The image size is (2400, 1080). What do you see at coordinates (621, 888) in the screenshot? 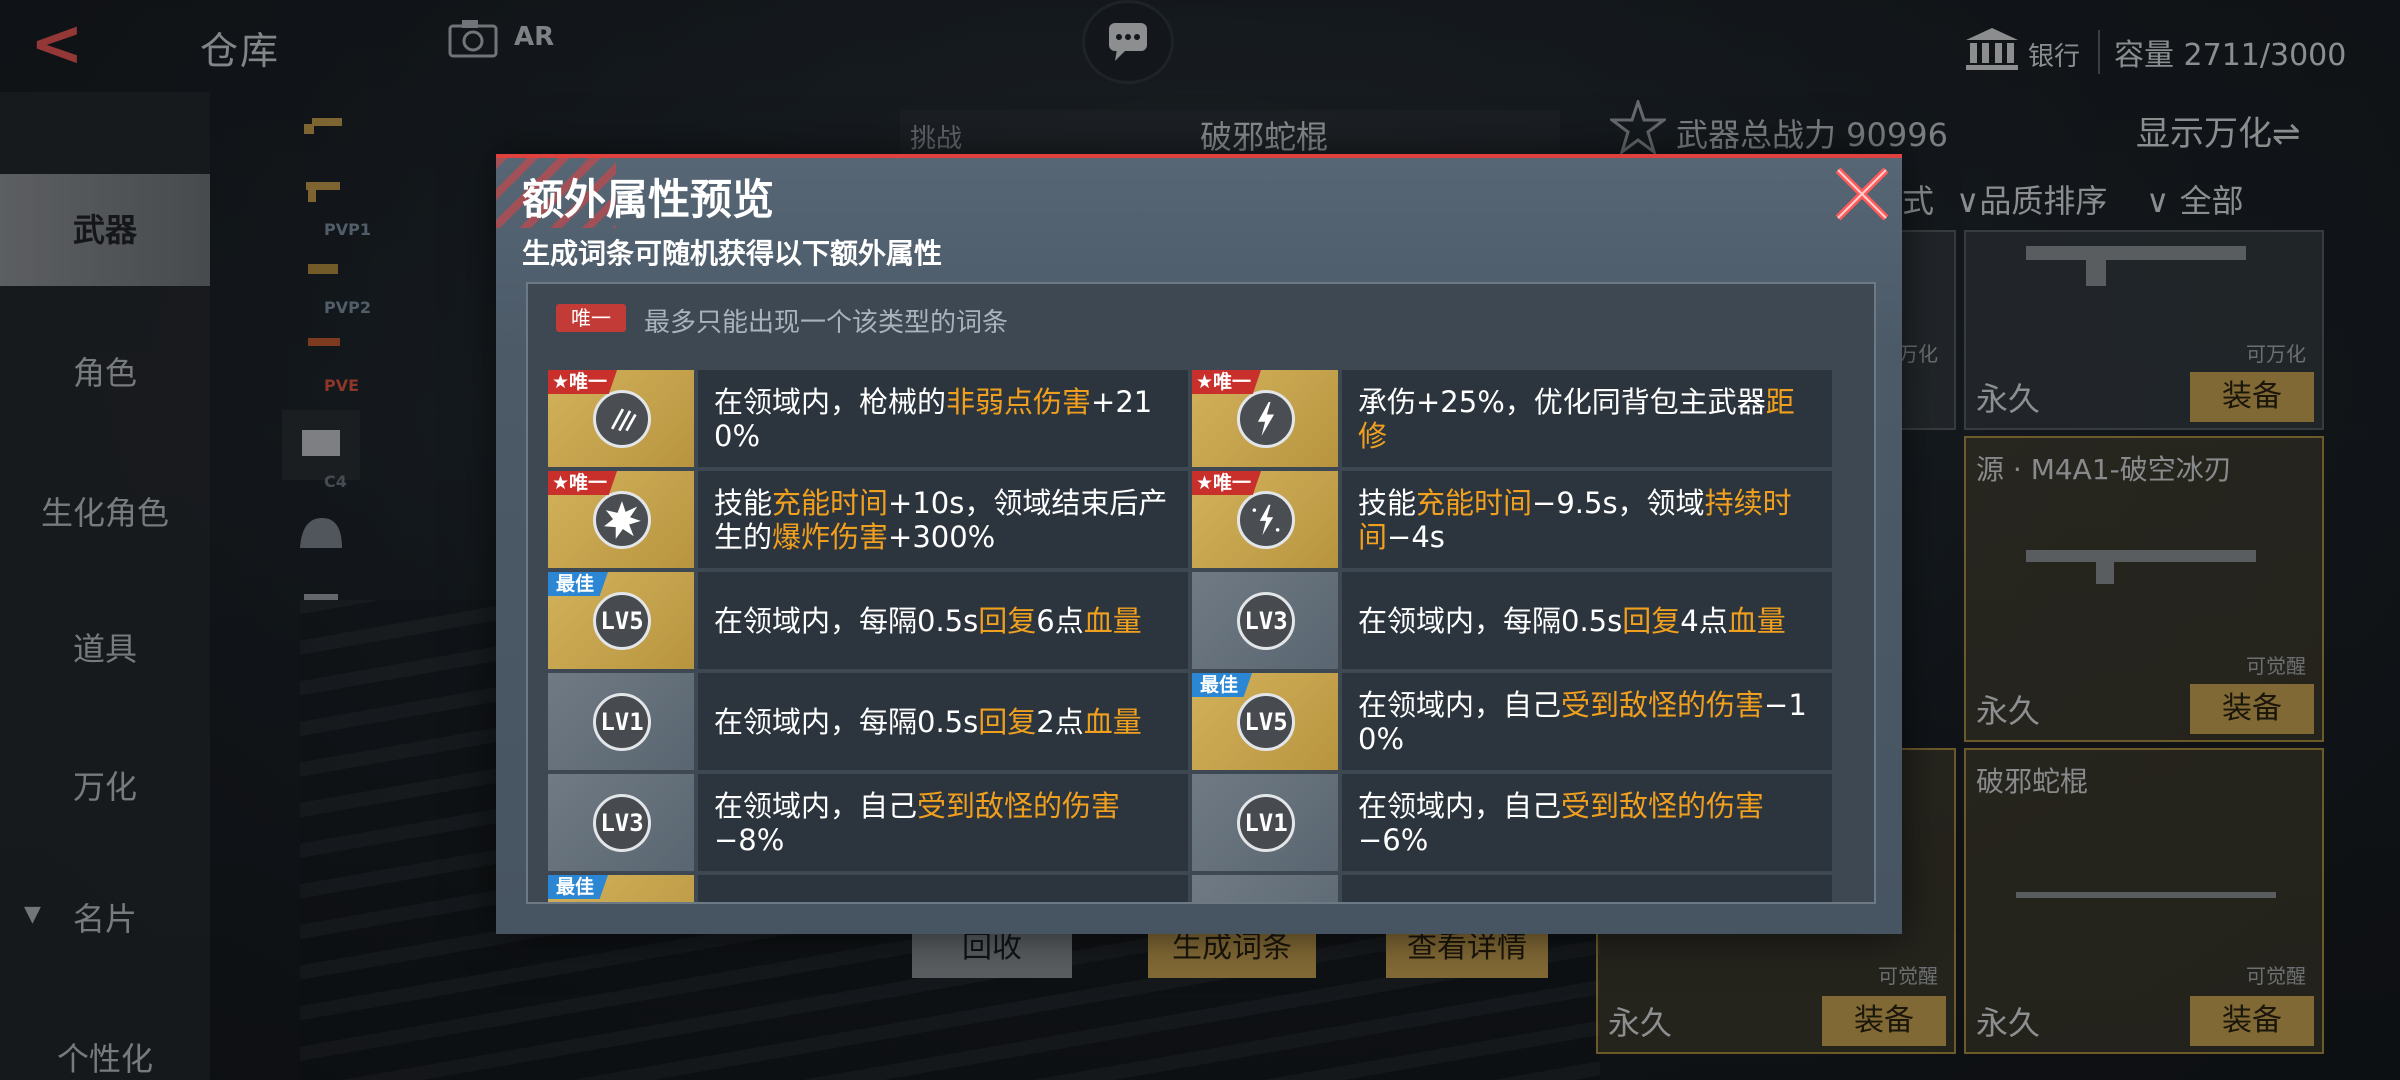
I see `attribute-icon-box: 最佳` at bounding box center [621, 888].